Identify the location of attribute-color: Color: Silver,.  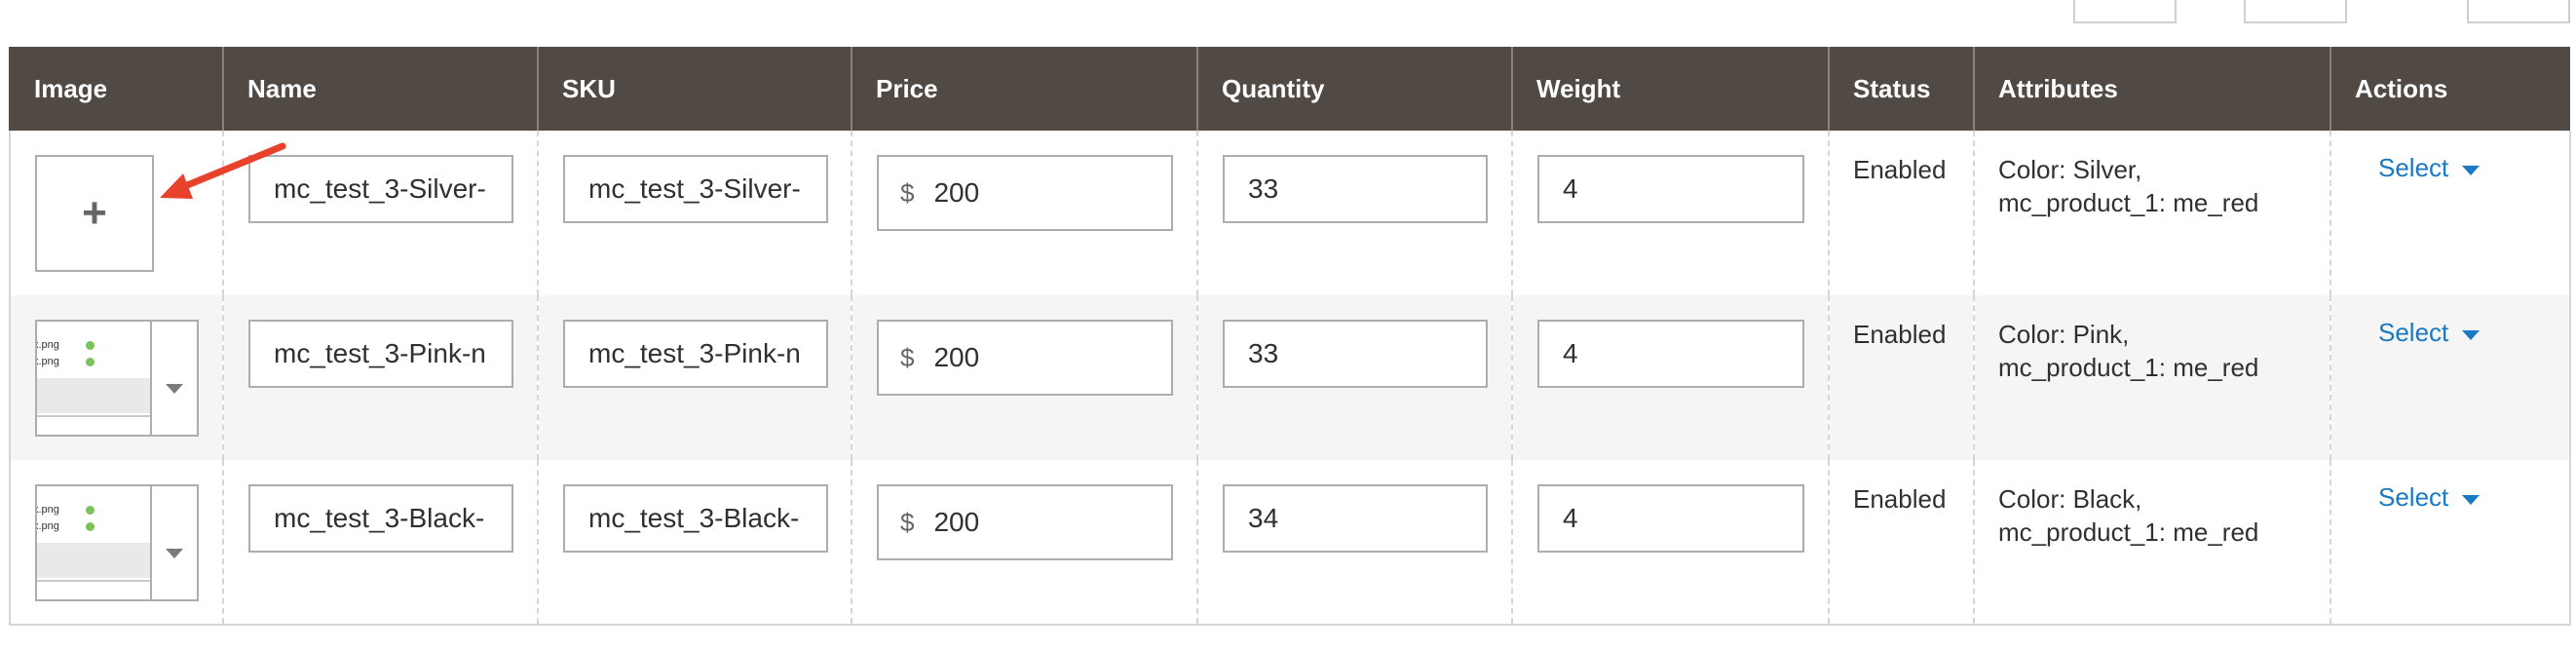
(2070, 169).